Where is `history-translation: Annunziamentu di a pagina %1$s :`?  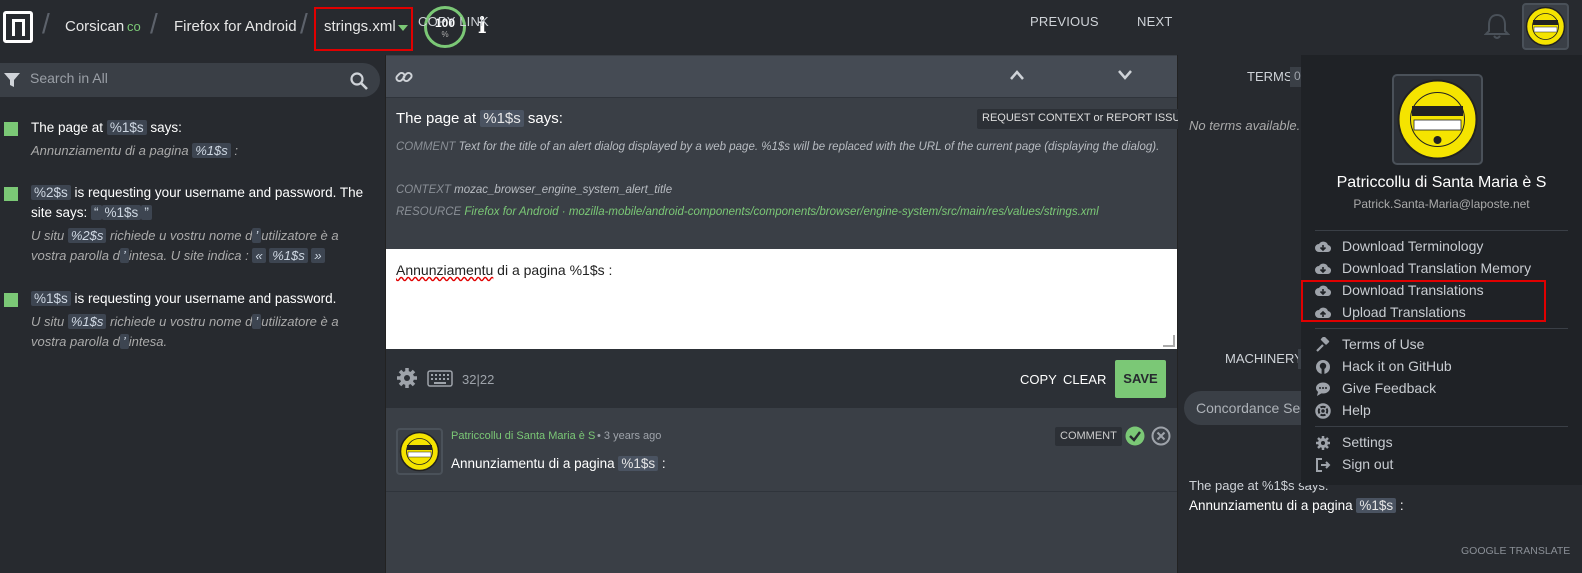 history-translation: Annunziamentu di a pagina %1$s : is located at coordinates (558, 463).